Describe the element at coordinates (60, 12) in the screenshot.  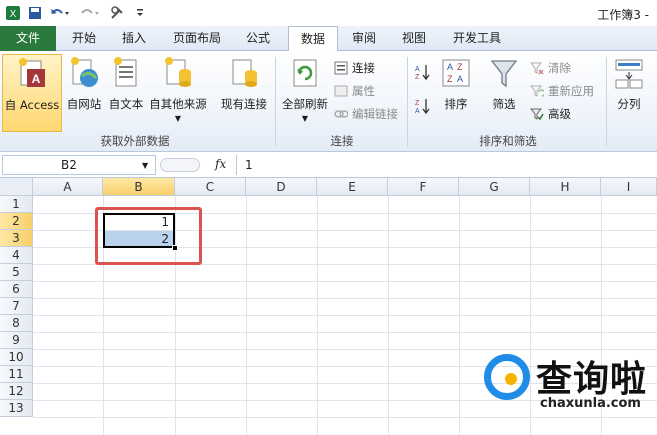
I see `undo-icon` at that location.